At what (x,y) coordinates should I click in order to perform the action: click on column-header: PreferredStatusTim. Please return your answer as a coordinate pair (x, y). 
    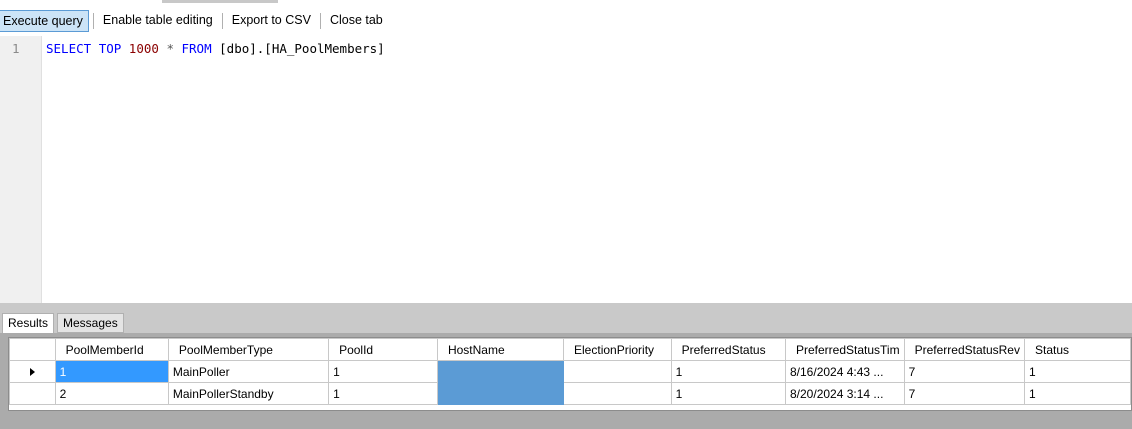
    Looking at the image, I should click on (845, 349).